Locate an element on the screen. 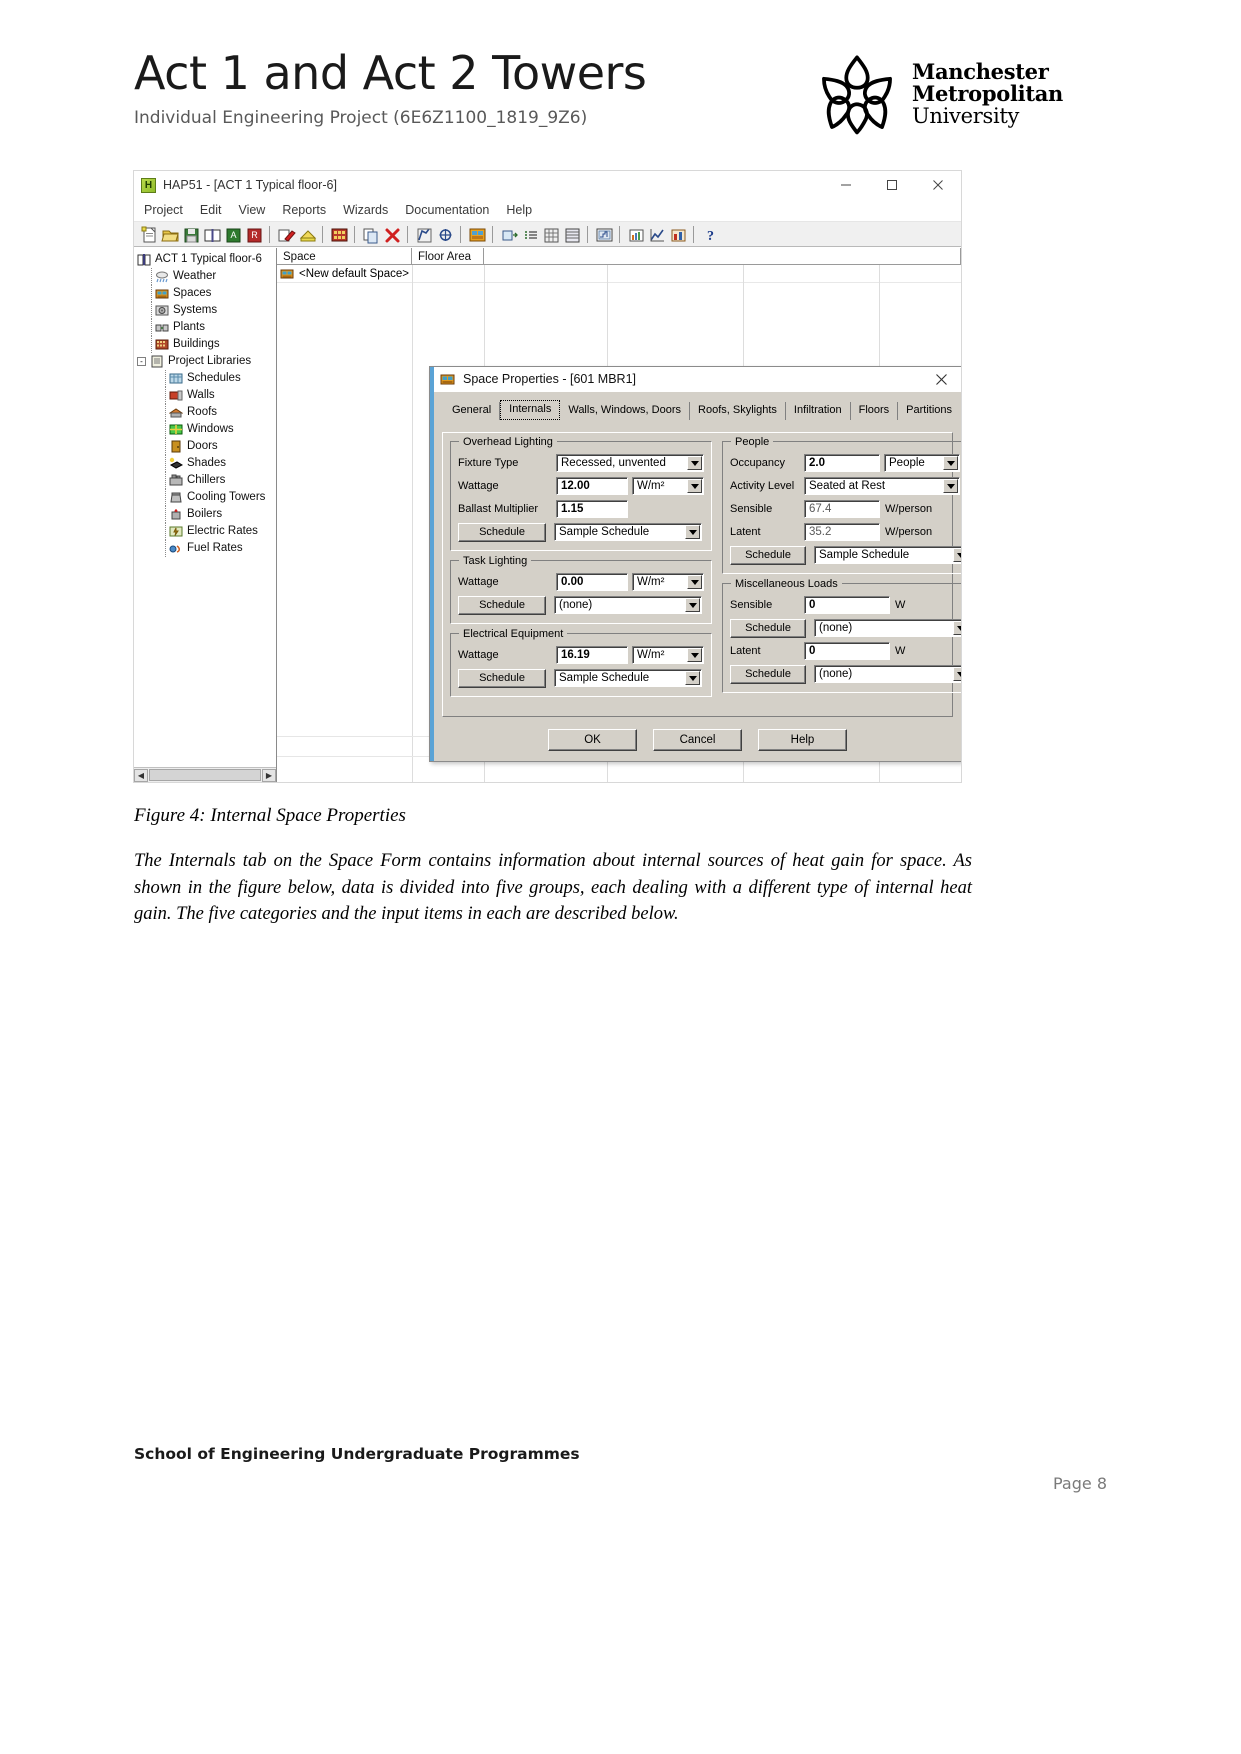 This screenshot has width=1241, height=1754. equipment-wattage-input: 16.19 is located at coordinates (592, 655).